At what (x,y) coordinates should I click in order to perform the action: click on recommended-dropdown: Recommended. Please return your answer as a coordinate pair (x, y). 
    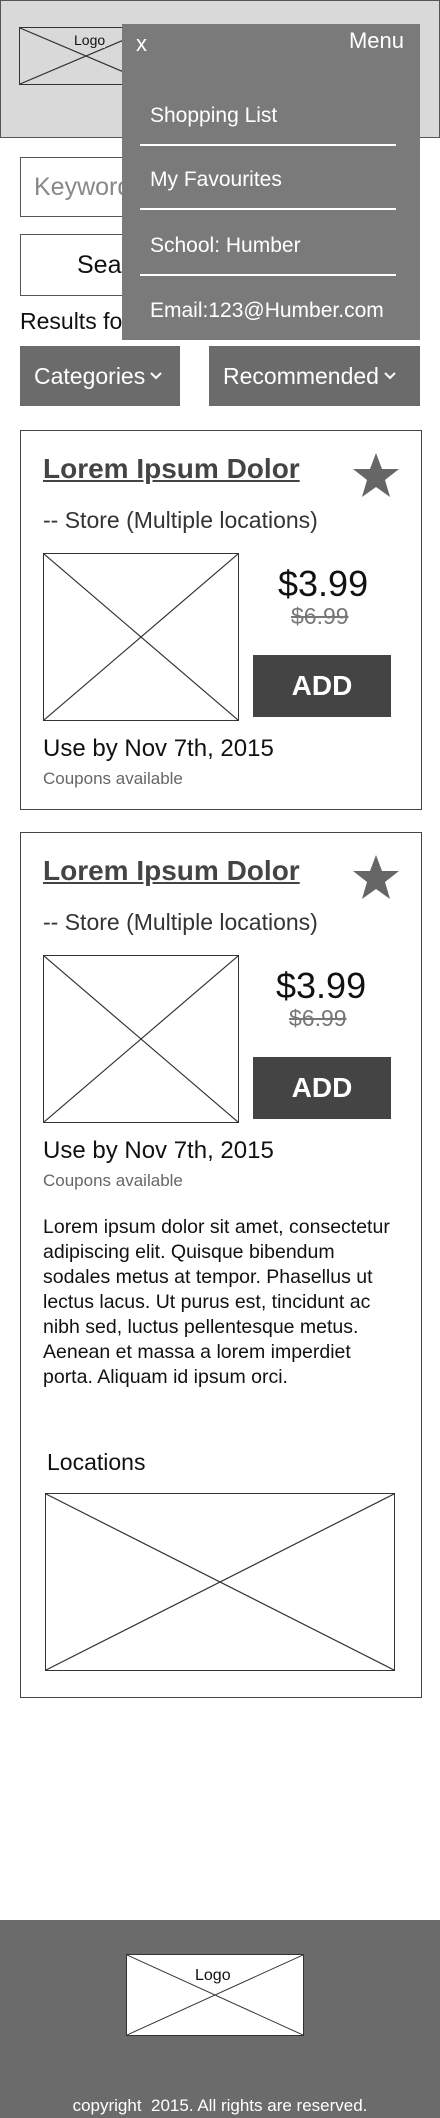
    Looking at the image, I should click on (314, 376).